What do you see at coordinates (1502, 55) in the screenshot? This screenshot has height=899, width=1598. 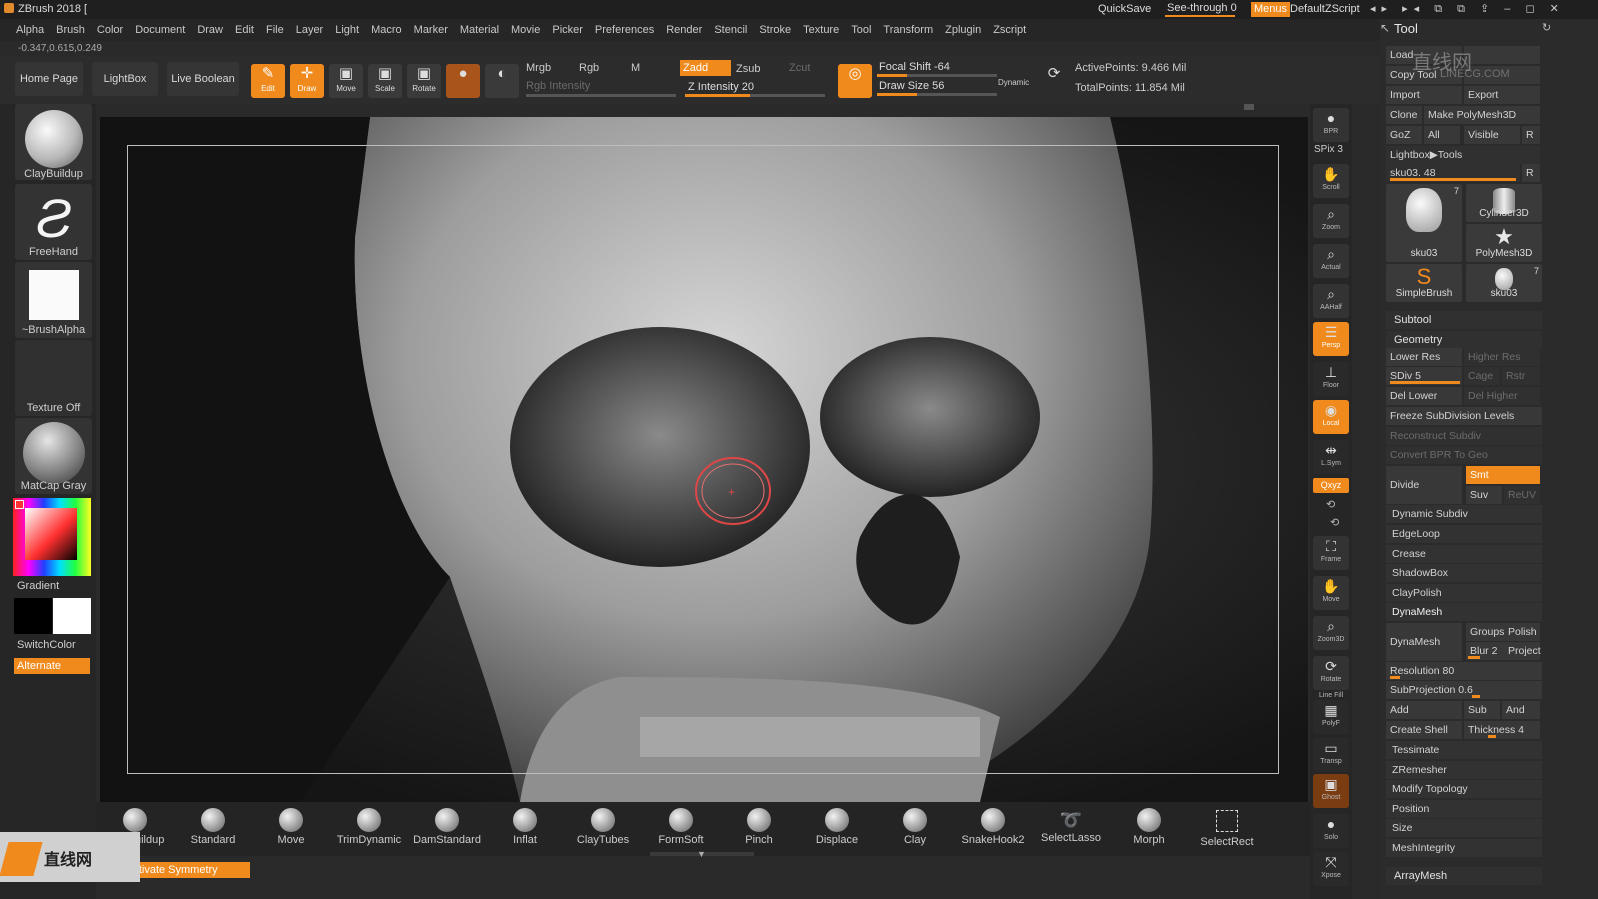 I see `save-as-button` at bounding box center [1502, 55].